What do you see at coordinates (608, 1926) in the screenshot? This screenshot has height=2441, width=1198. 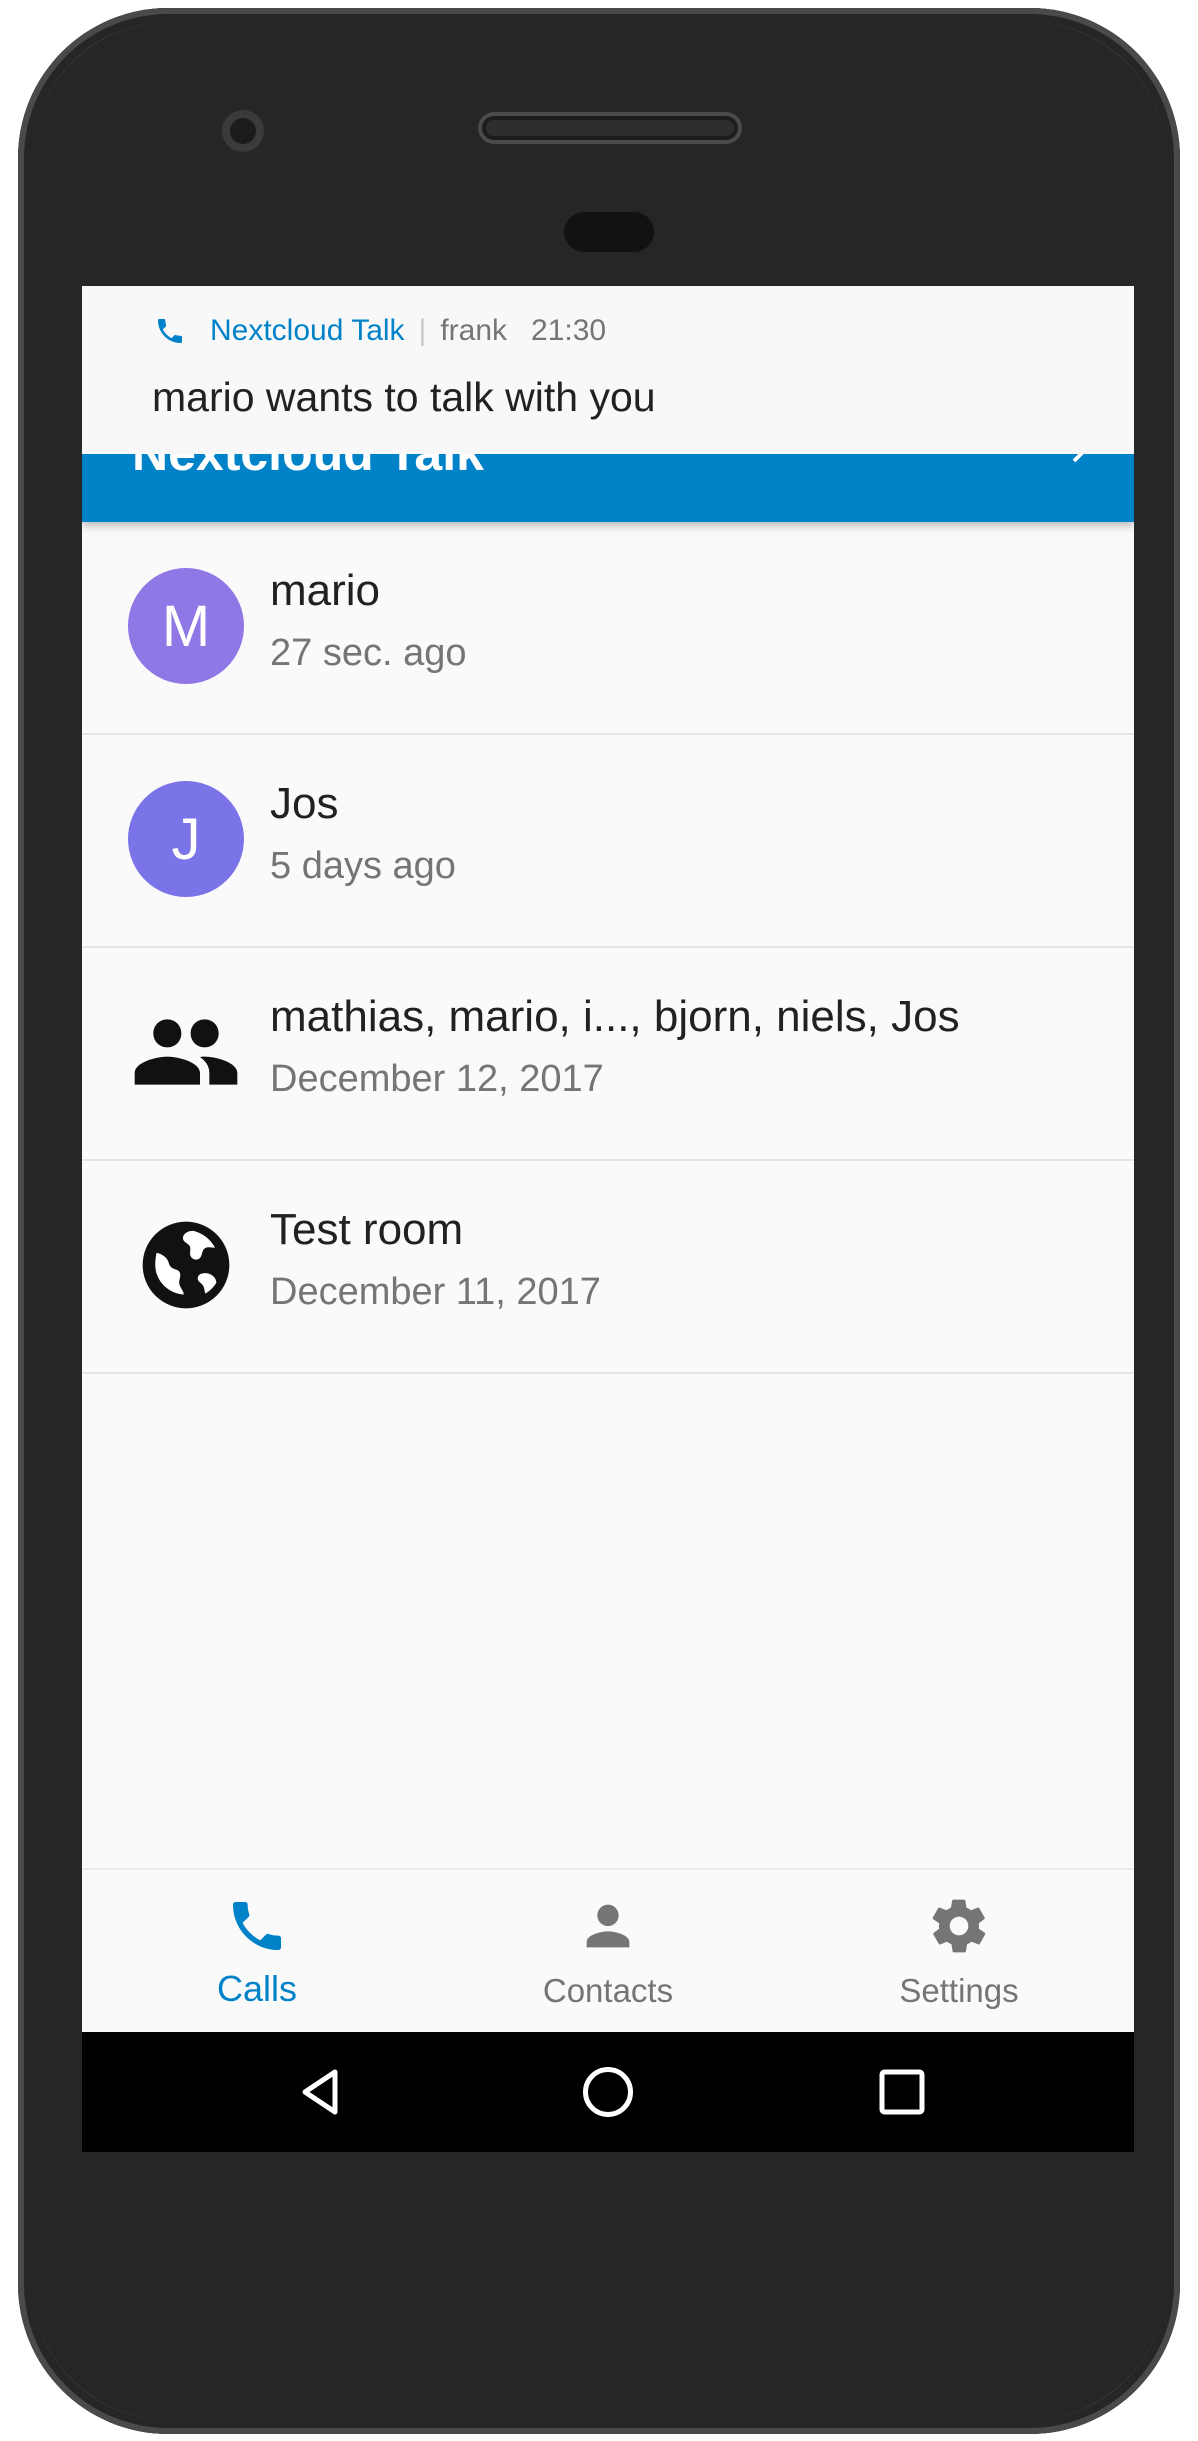 I see `person-icon` at bounding box center [608, 1926].